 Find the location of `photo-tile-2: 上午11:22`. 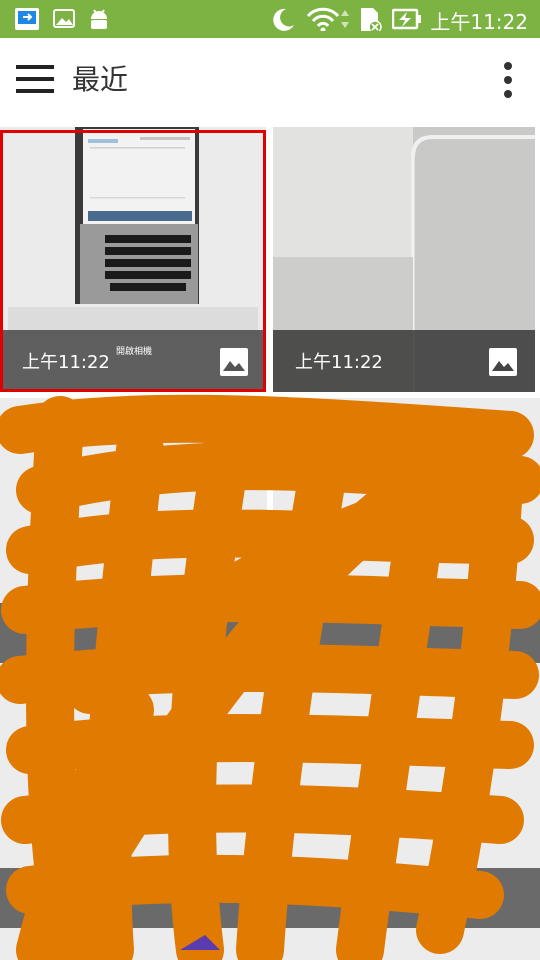

photo-tile-2: 上午11:22 is located at coordinates (404, 259).